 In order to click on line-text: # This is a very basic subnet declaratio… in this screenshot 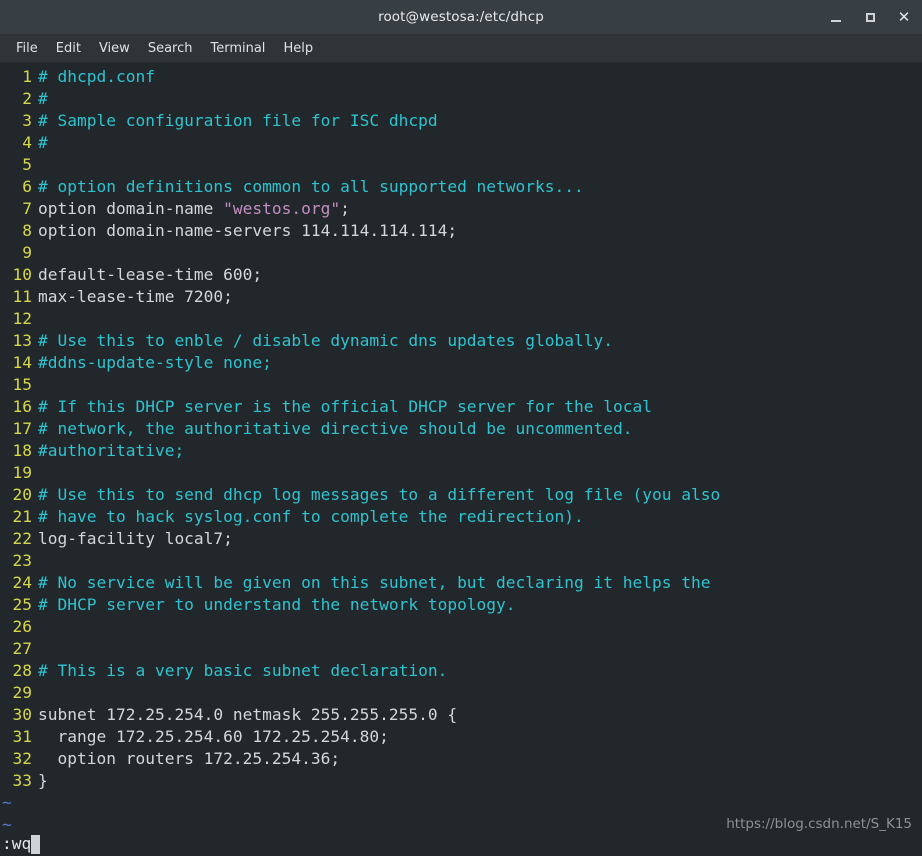, I will do `click(242, 671)`.